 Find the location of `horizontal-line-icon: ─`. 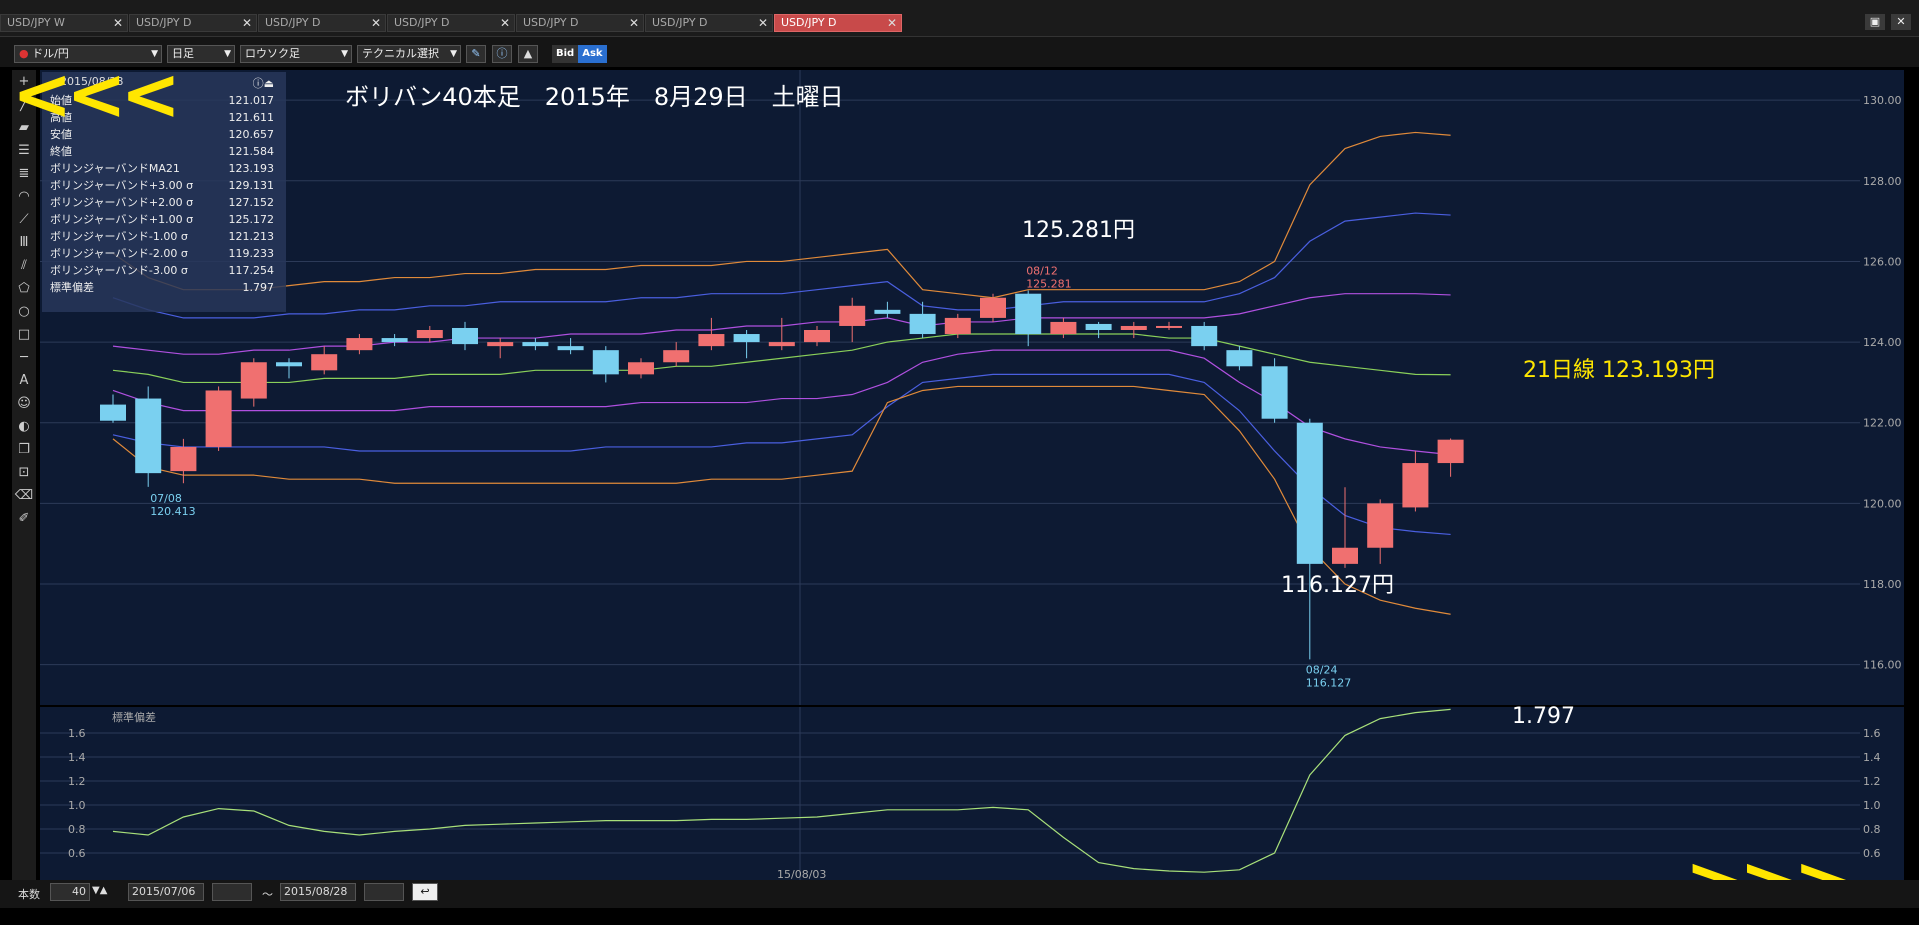

horizontal-line-icon: ─ is located at coordinates (24, 358).